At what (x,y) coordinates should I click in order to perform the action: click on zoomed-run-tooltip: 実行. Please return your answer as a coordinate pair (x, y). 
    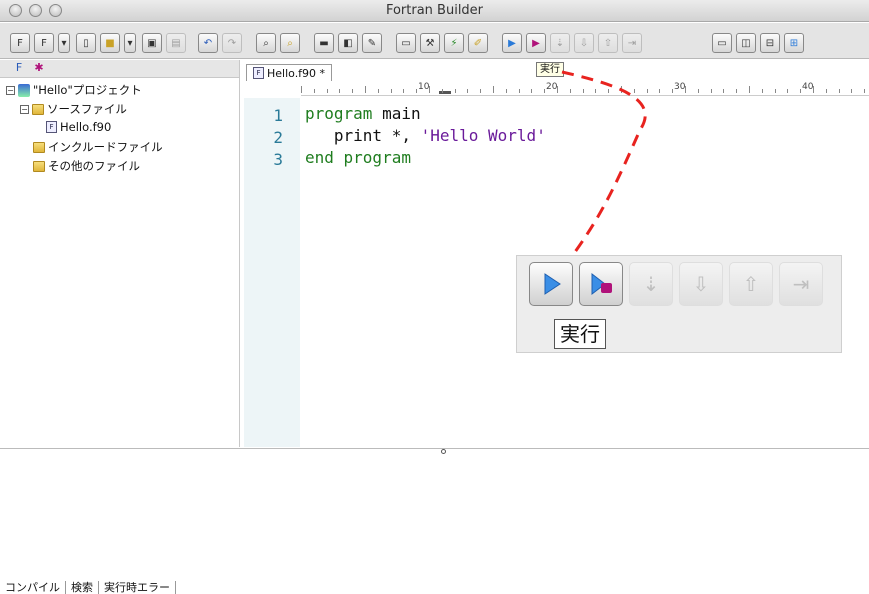
    Looking at the image, I should click on (580, 334).